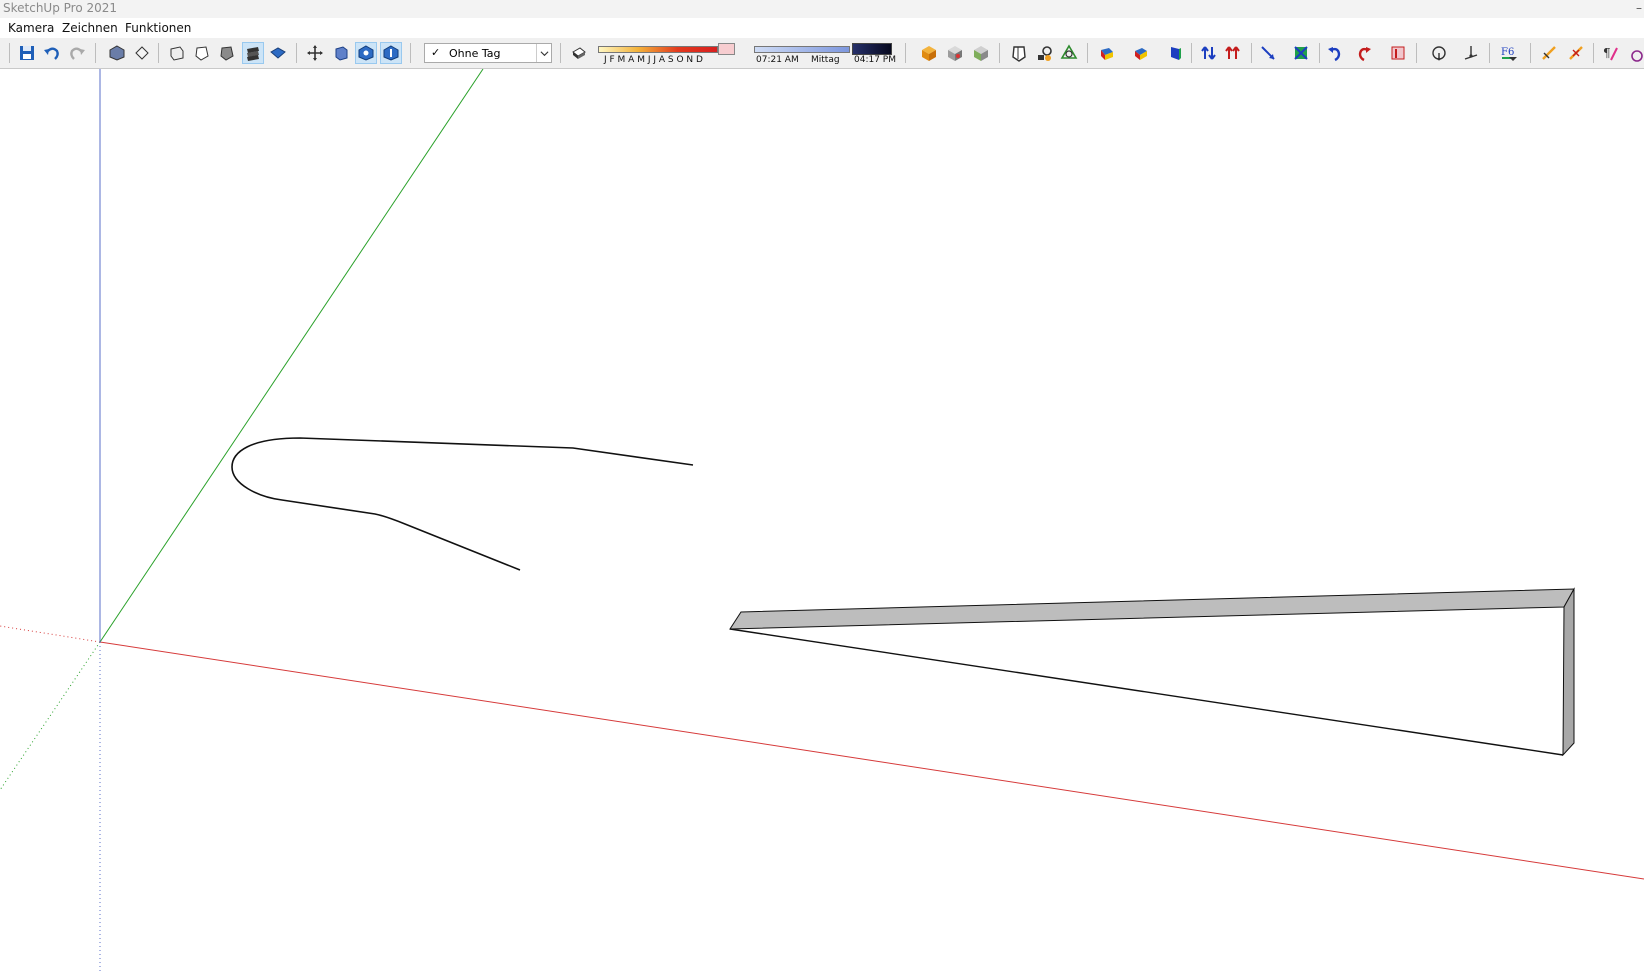 The height and width of the screenshot is (972, 1644). What do you see at coordinates (1152, 672) in the screenshot?
I see `wedge-solid` at bounding box center [1152, 672].